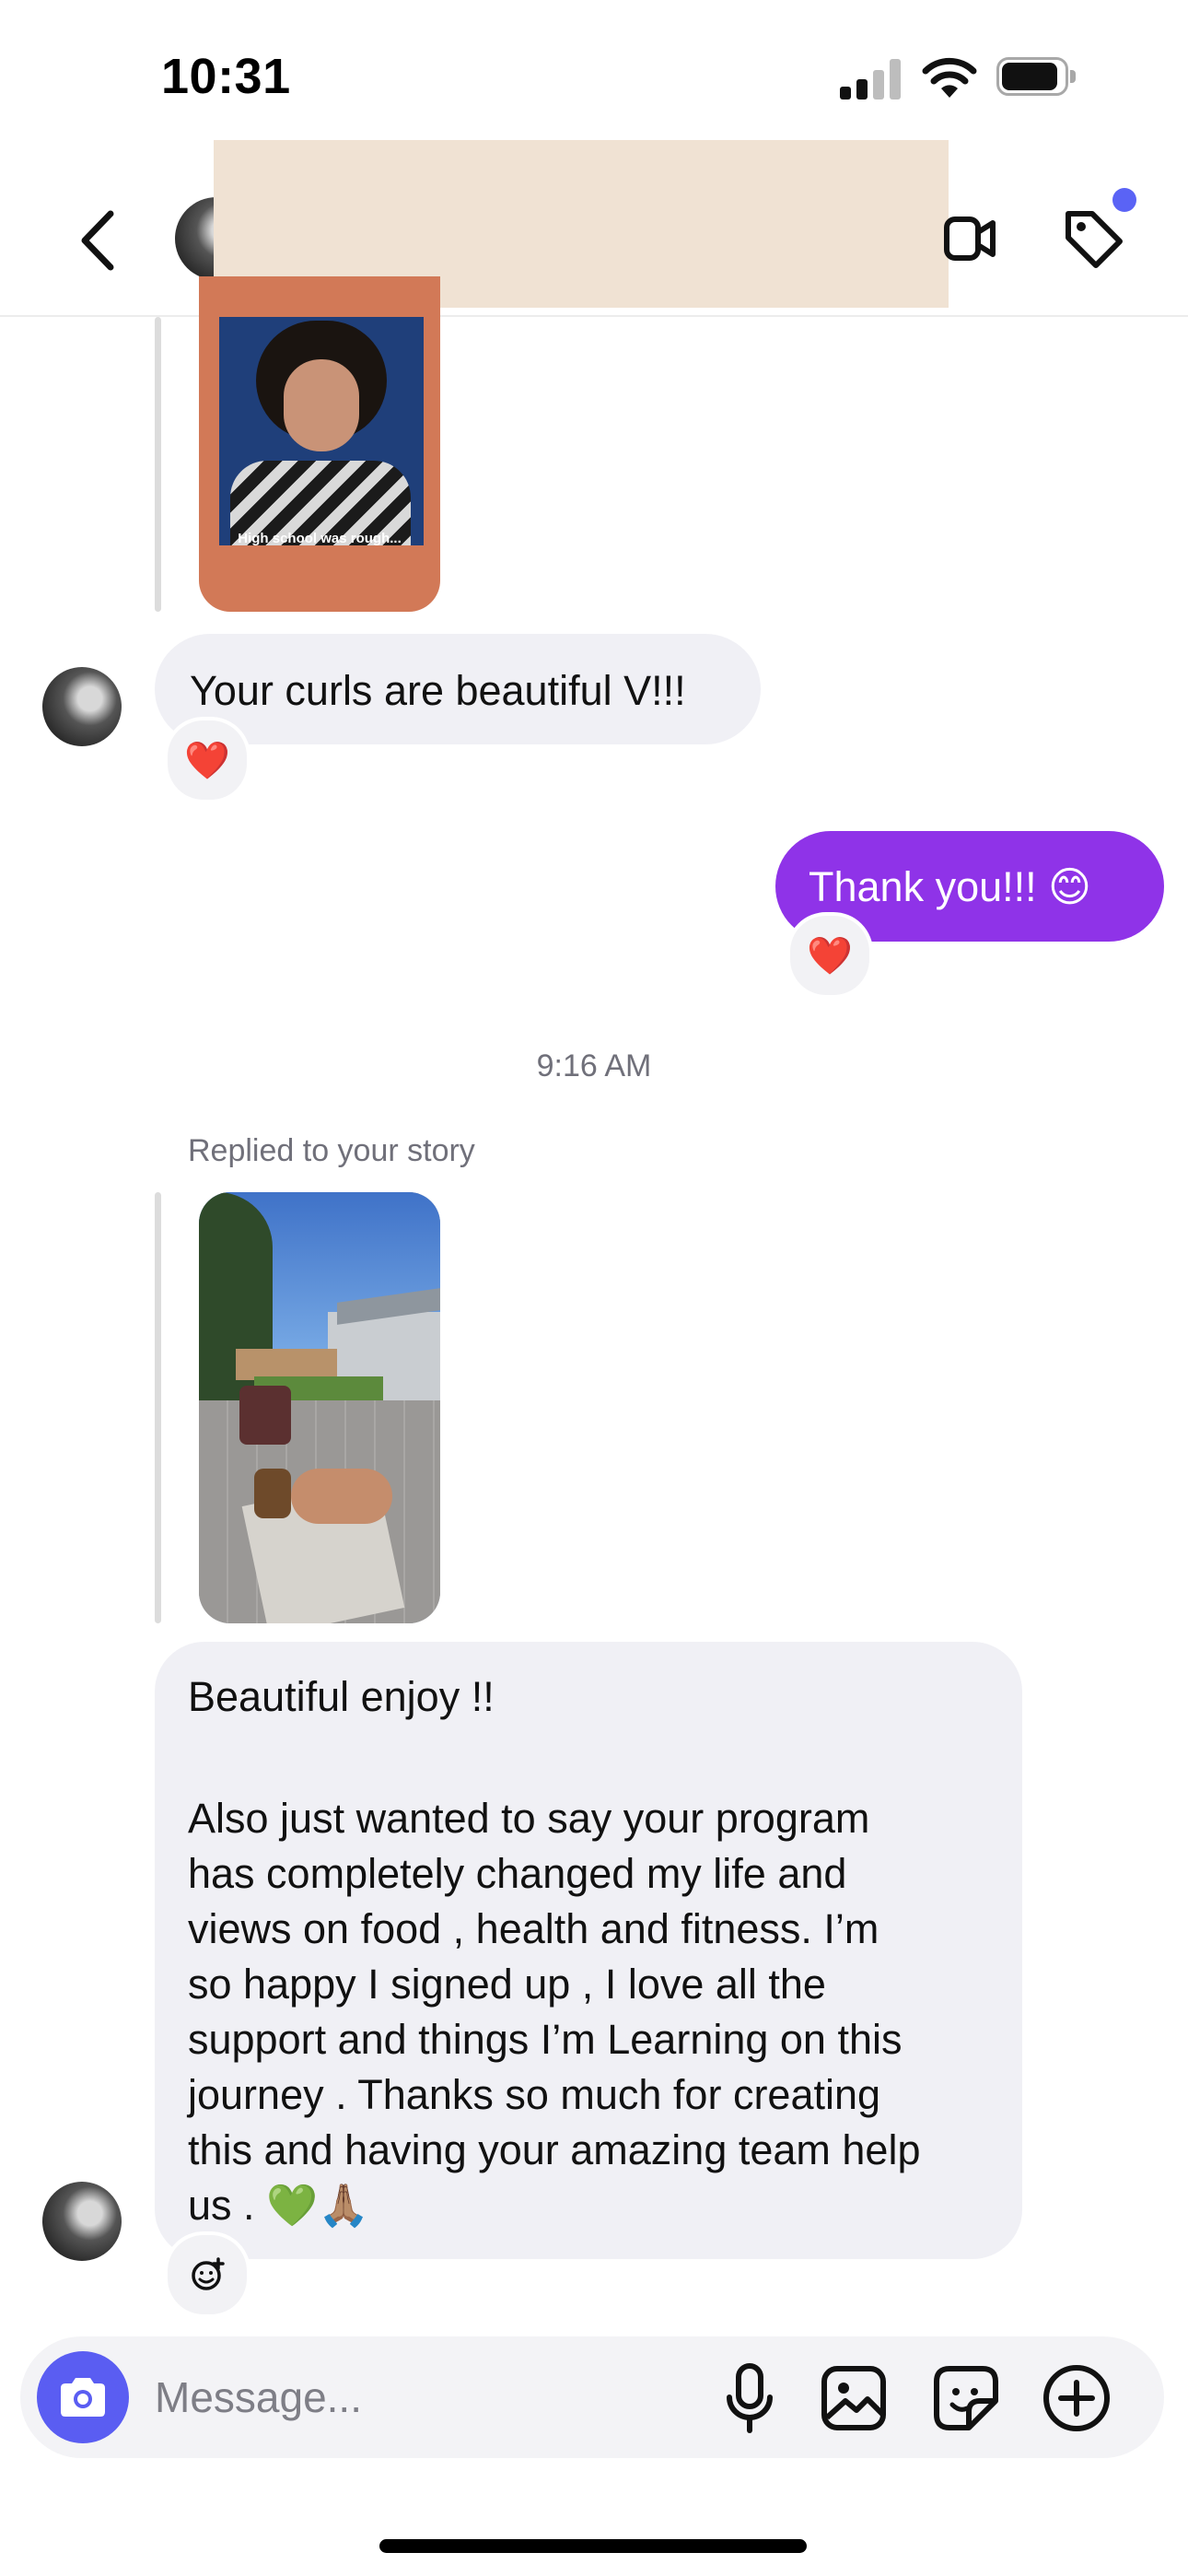  I want to click on add-reaction-icon, so click(208, 2273).